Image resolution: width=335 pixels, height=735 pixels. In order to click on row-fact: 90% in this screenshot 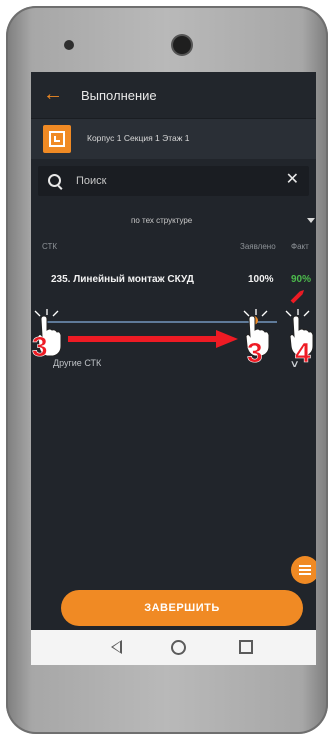, I will do `click(301, 279)`.